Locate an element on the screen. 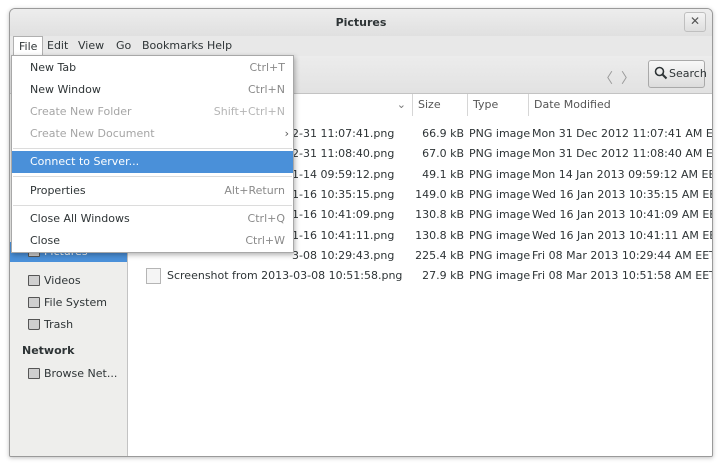 This screenshot has width=720, height=464. menu-help: Help is located at coordinates (219, 46).